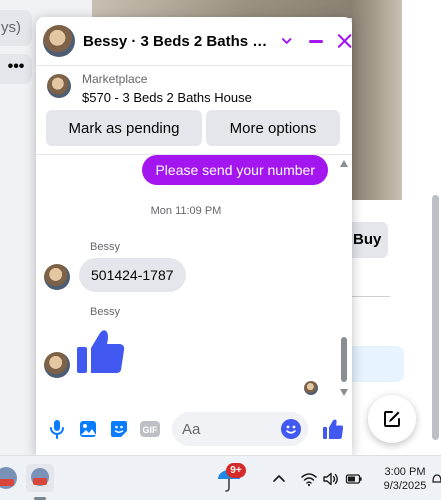  I want to click on seen-indicator-avatar, so click(311, 388).